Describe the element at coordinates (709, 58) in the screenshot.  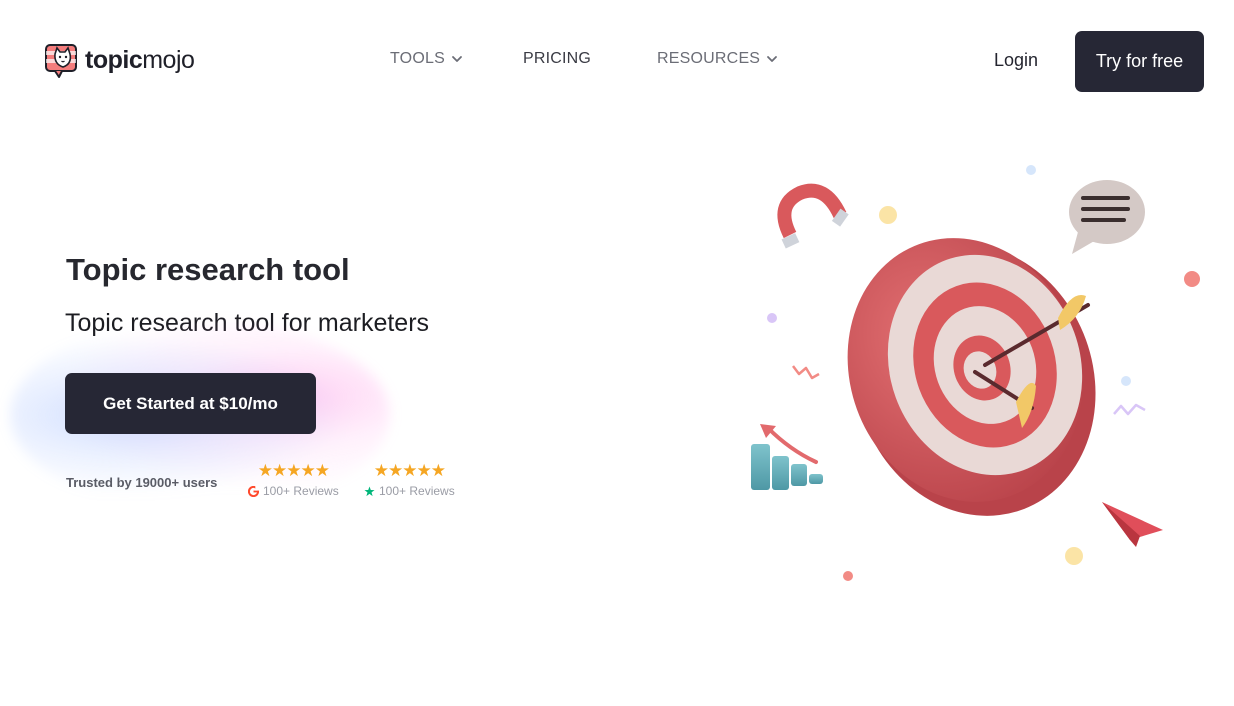
I see `nav-resources-label: RESOURCES` at that location.